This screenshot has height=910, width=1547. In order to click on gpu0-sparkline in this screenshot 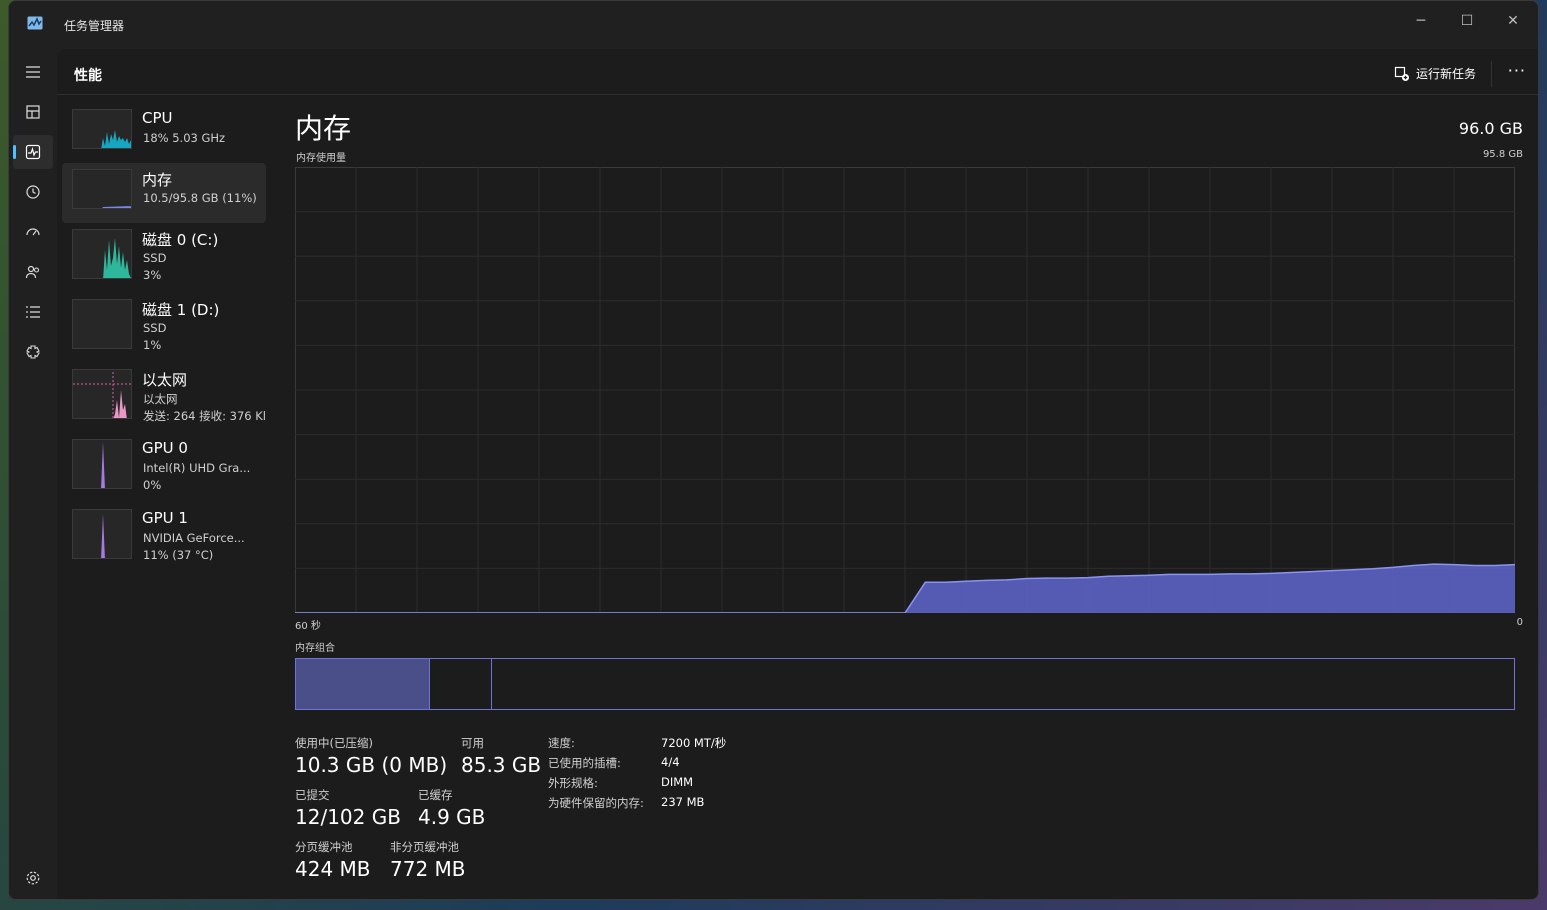, I will do `click(103, 465)`.